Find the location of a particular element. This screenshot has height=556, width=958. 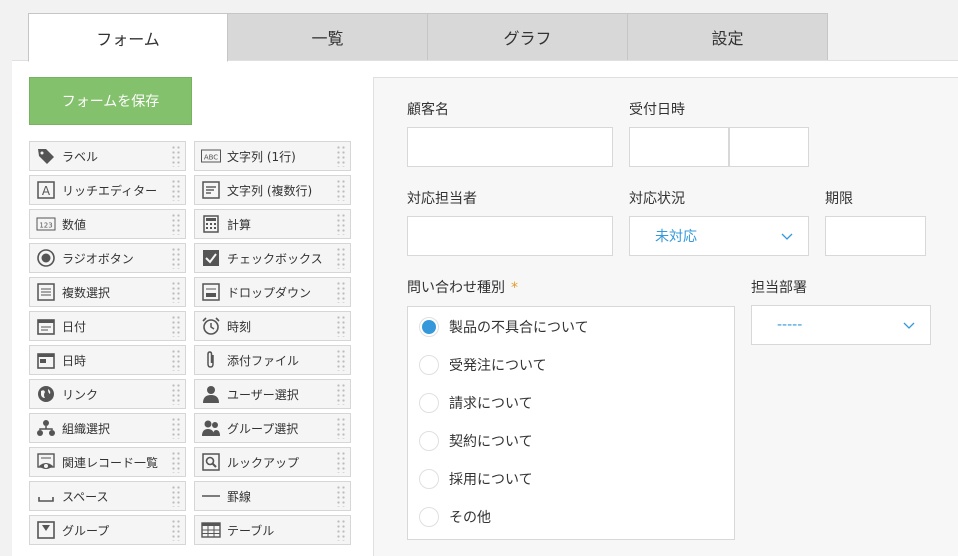

required-mark: * is located at coordinates (514, 288).